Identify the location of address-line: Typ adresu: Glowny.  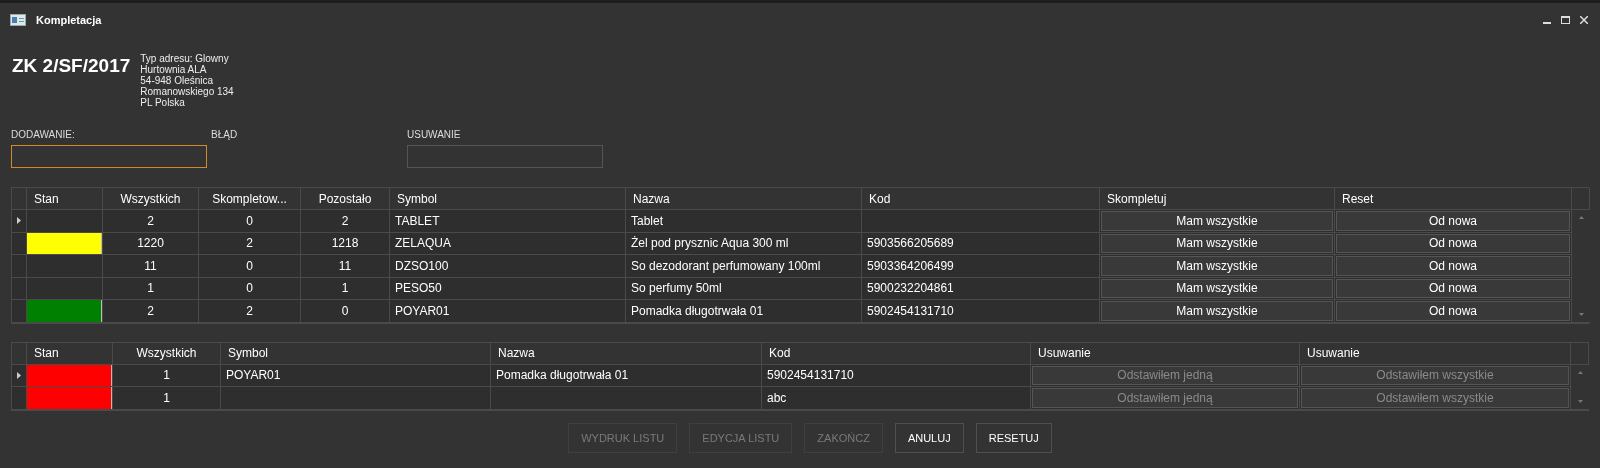
(184, 58).